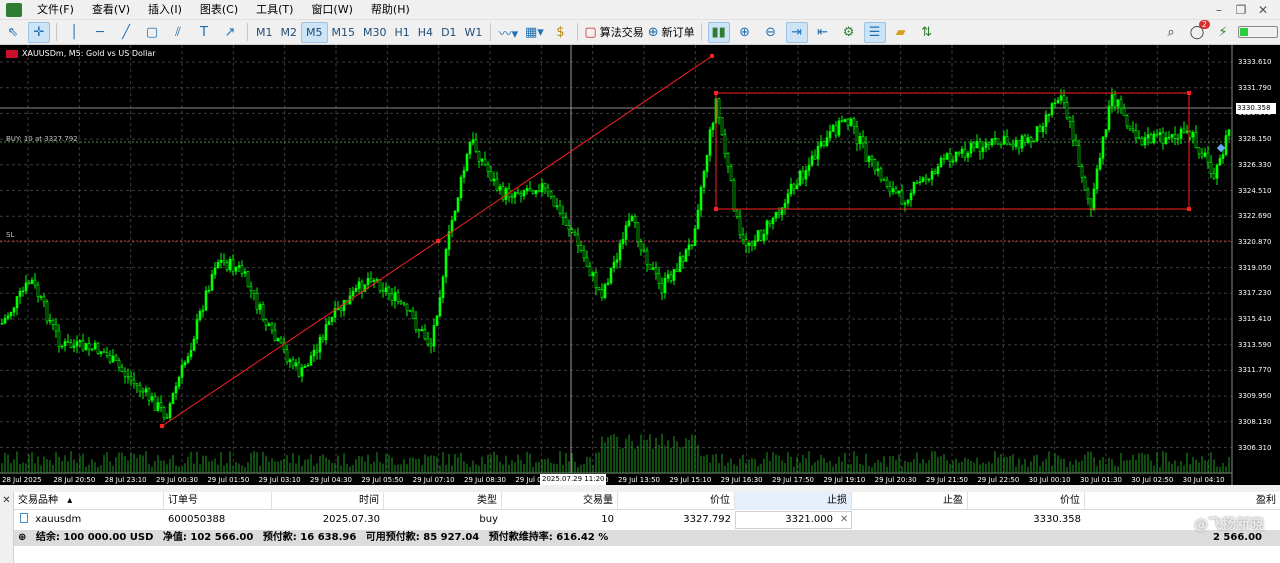 The image size is (1280, 563). I want to click on menu-view: 查看(V), so click(111, 10).